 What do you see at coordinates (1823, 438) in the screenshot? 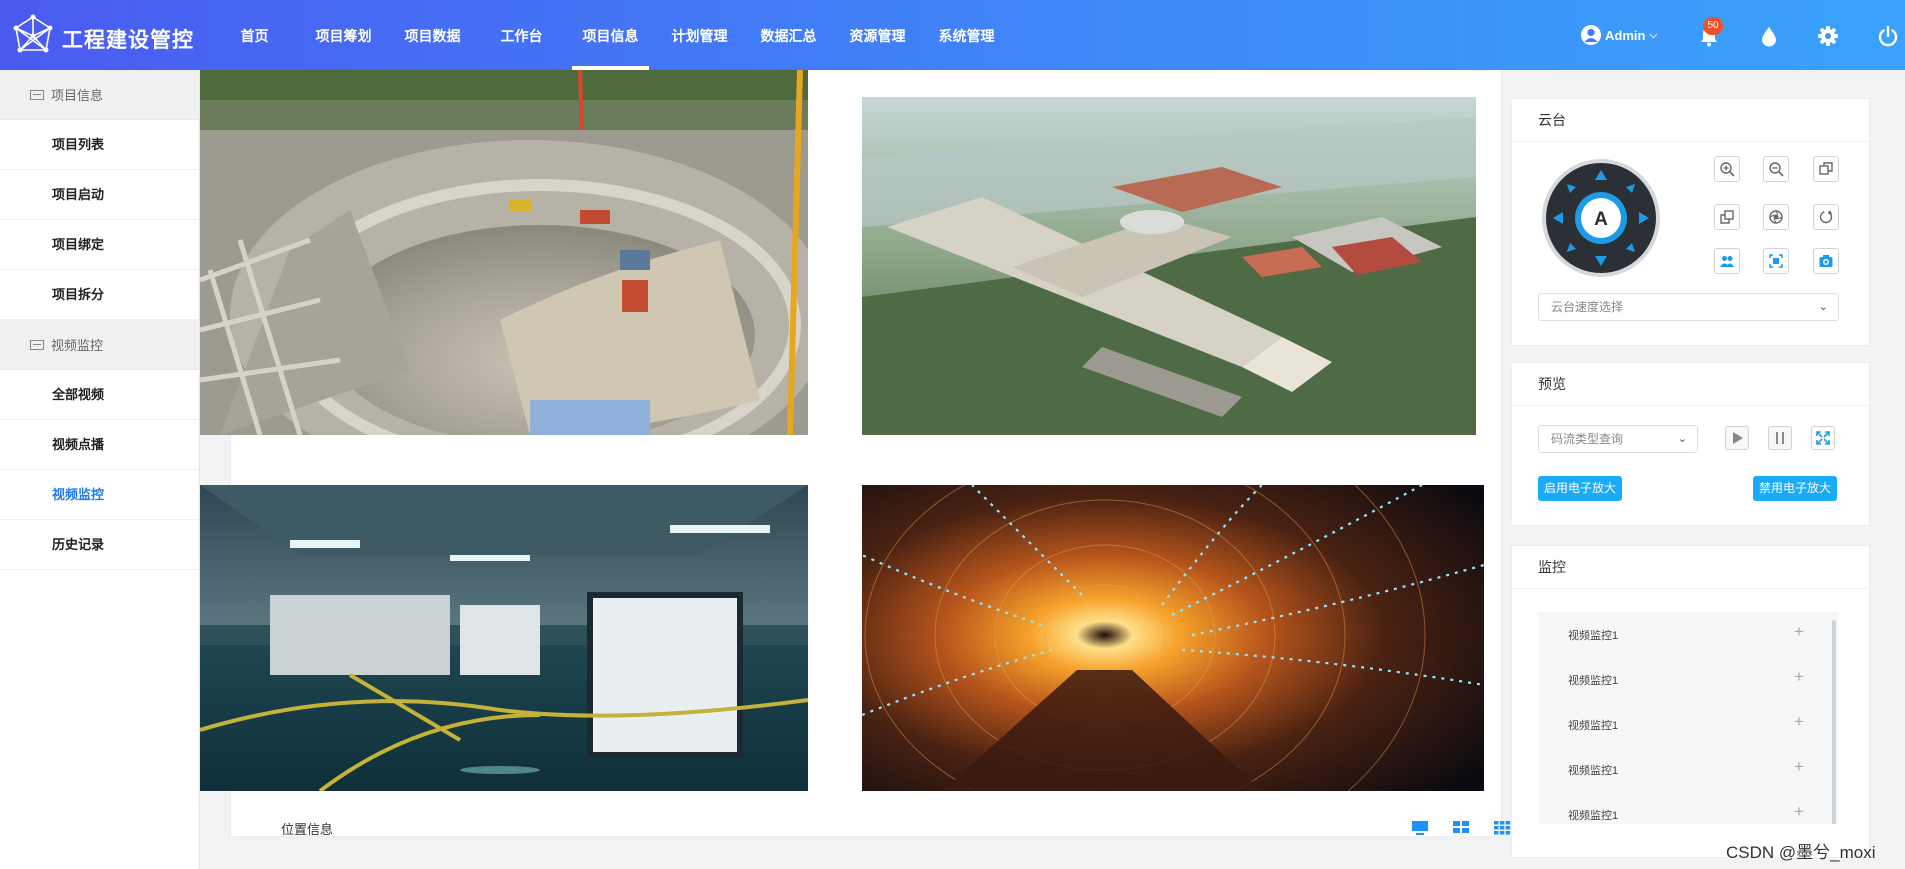
I see `expand-icon` at bounding box center [1823, 438].